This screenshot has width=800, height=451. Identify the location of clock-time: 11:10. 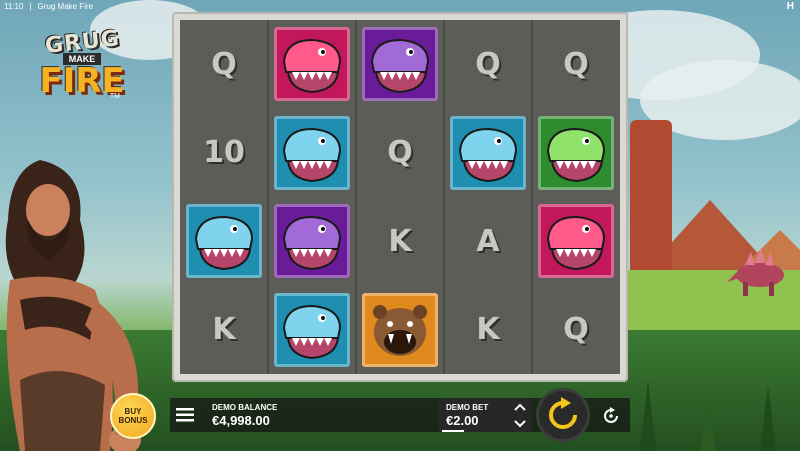
(14, 6).